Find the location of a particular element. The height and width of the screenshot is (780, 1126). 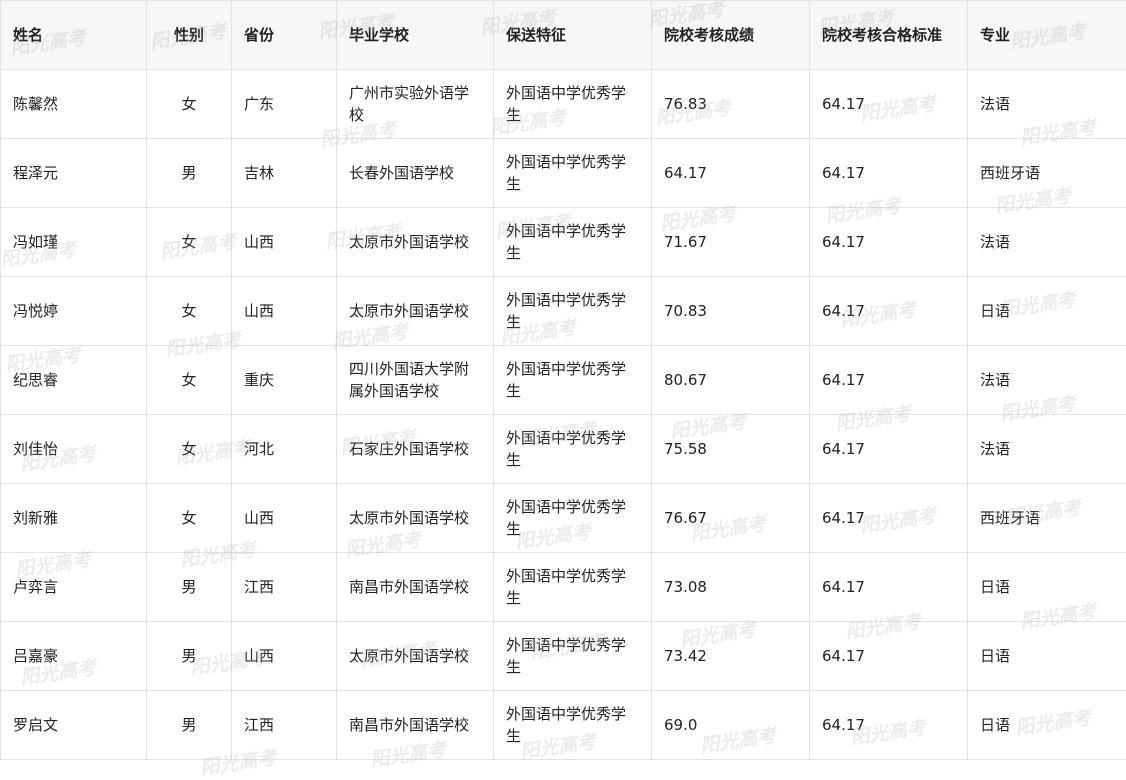

cell-province: 吉林 is located at coordinates (284, 173).